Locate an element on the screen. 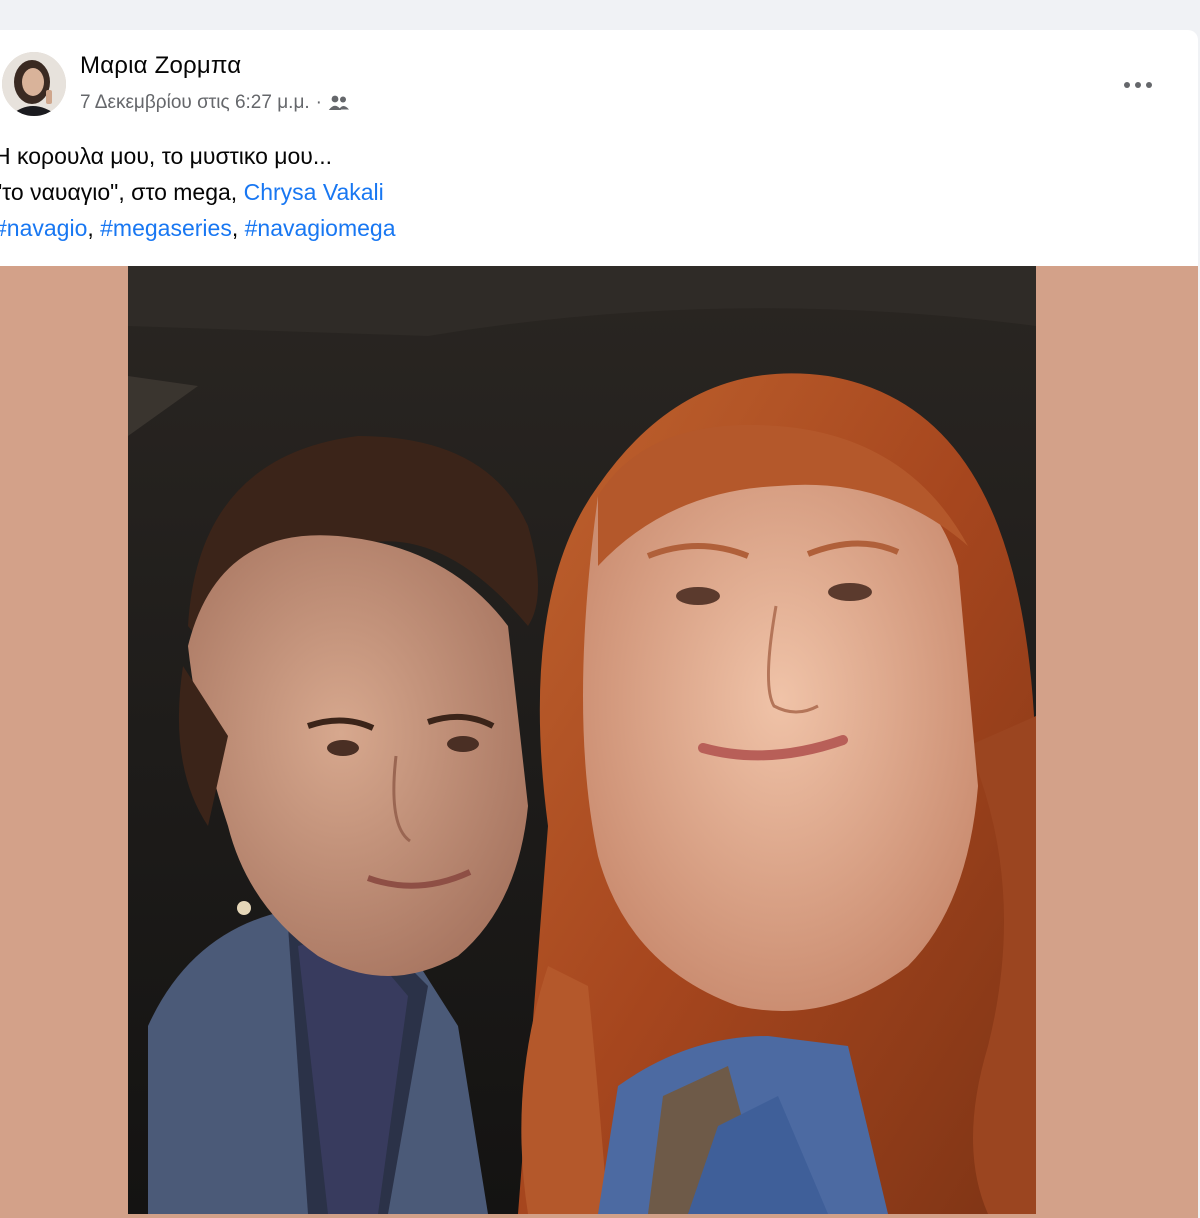  post-timestamp: 7 Δεκεμβρίου στις 6:27 μ.μ. is located at coordinates (195, 103).